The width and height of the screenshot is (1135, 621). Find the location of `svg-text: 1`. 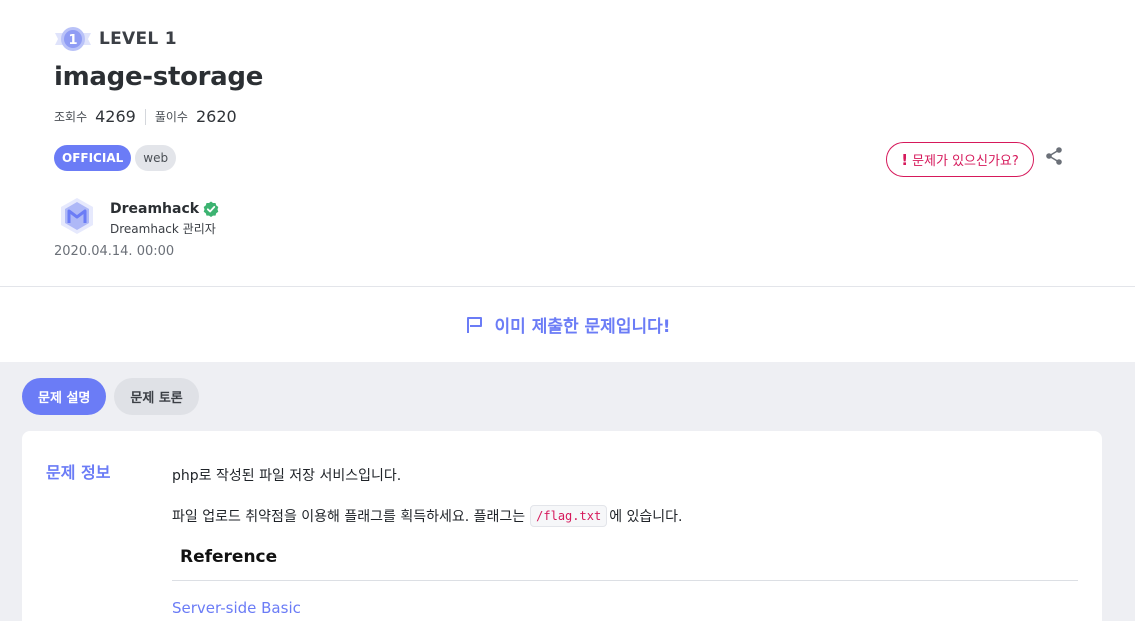

svg-text: 1 is located at coordinates (72, 40).